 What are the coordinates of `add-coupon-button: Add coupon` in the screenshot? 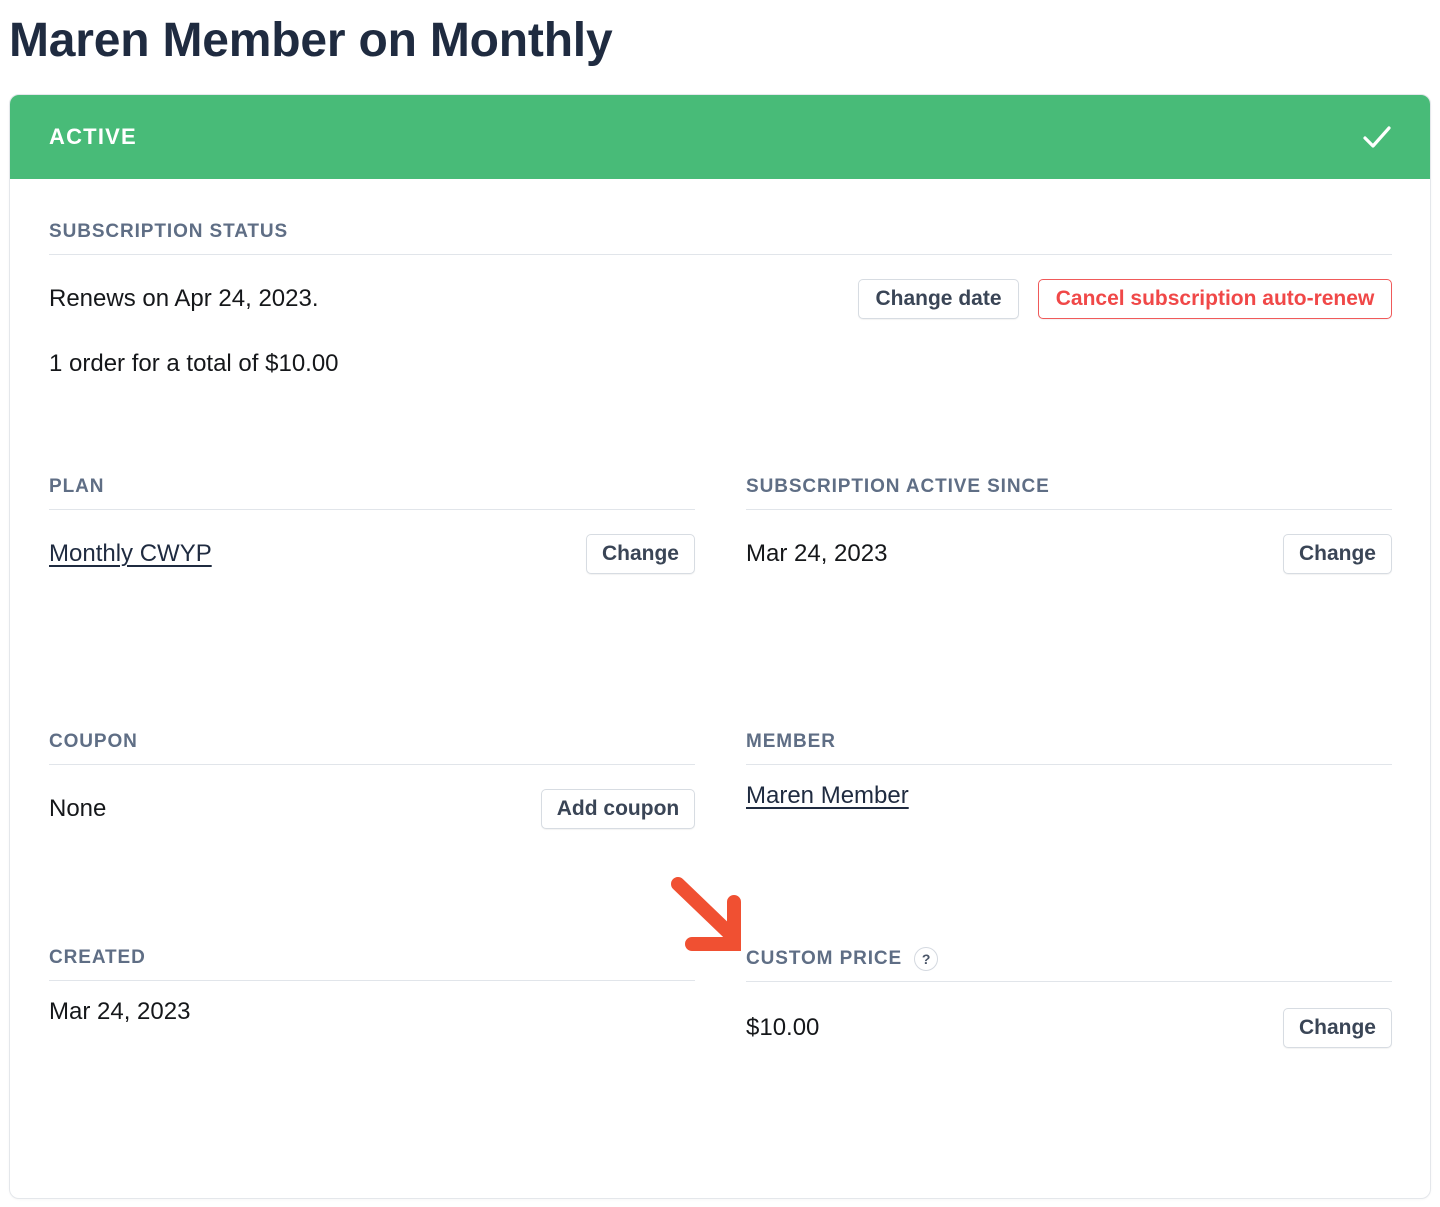 It's located at (618, 809).